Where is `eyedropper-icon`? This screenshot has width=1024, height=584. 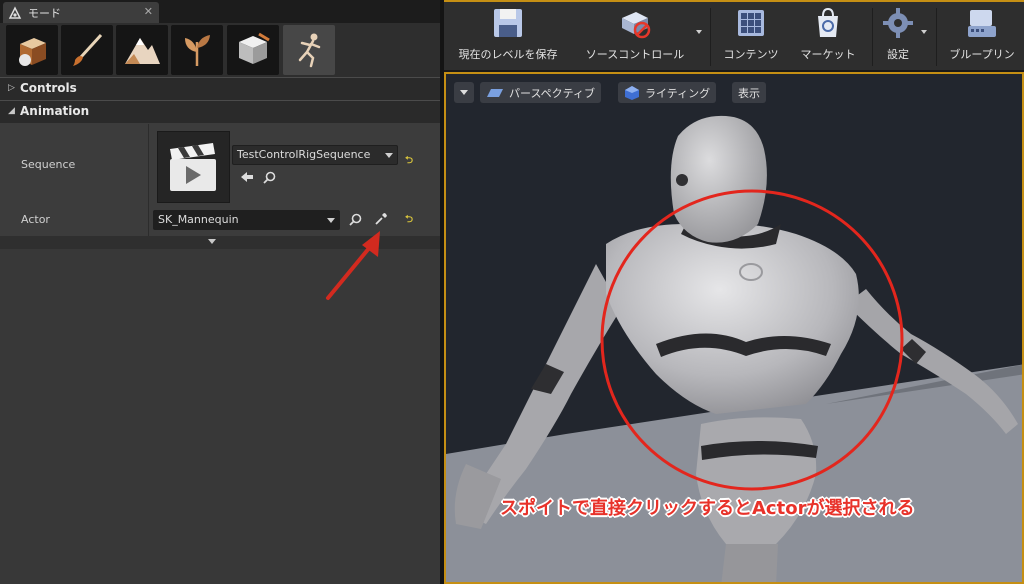 eyedropper-icon is located at coordinates (381, 219).